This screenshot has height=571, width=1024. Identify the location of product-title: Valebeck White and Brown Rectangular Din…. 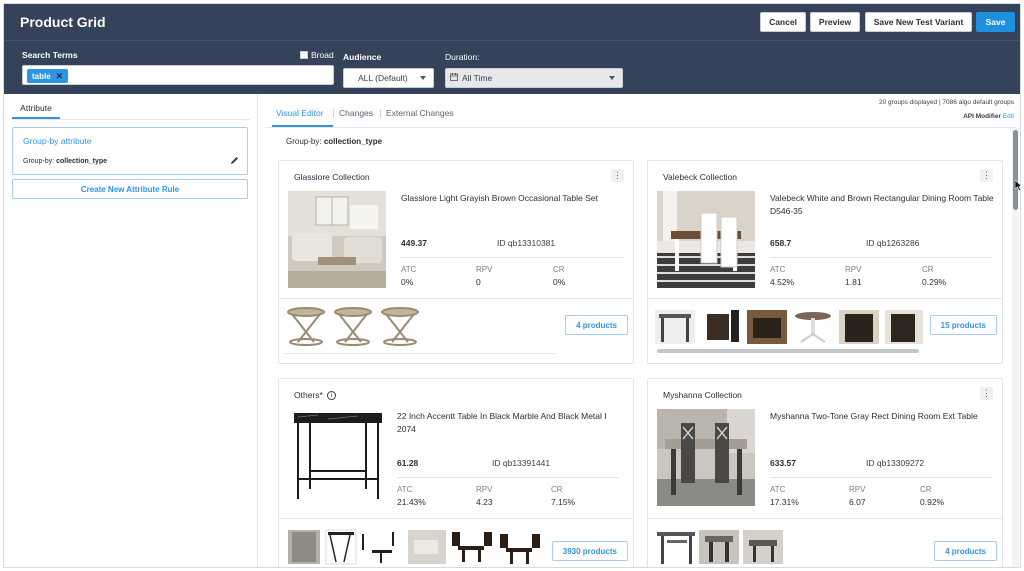
(882, 205).